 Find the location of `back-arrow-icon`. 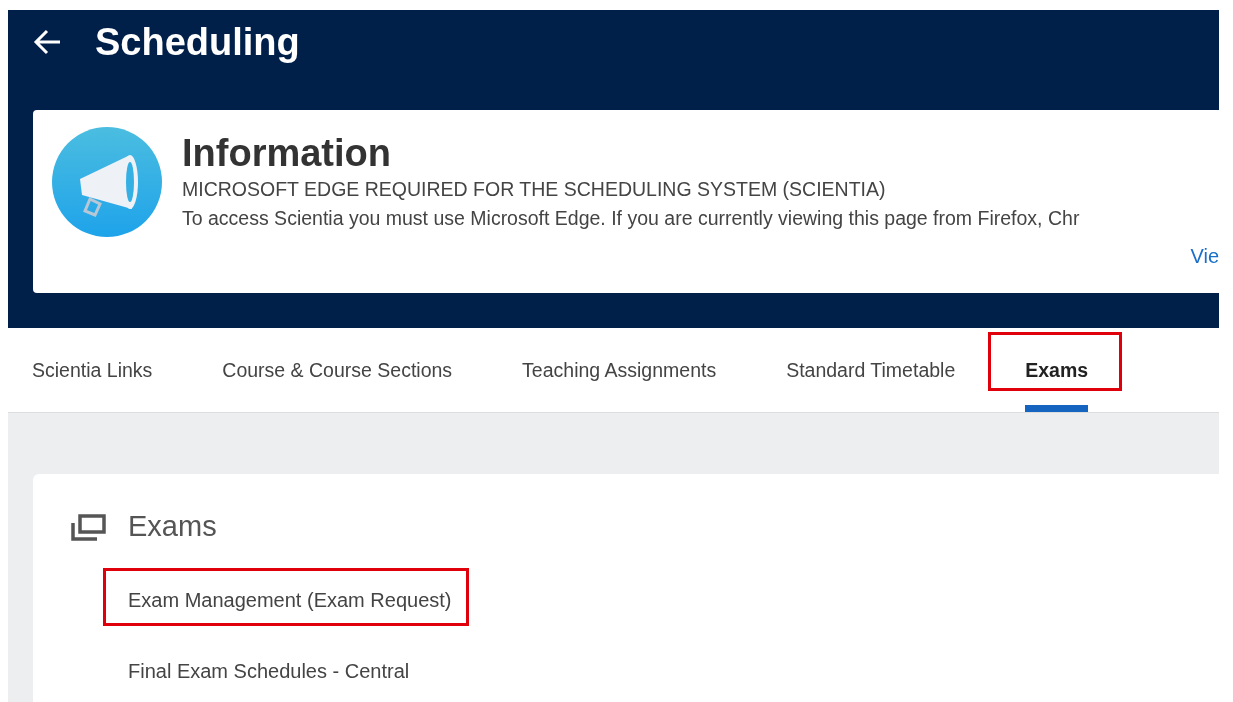

back-arrow-icon is located at coordinates (47, 42).